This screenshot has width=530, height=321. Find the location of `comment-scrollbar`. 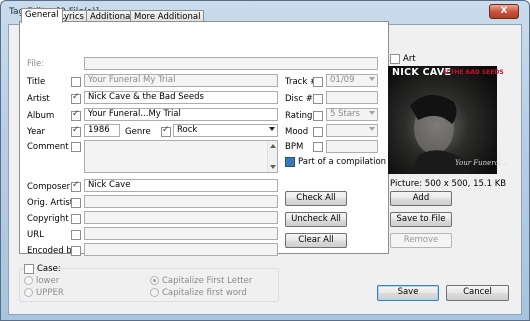

comment-scrollbar is located at coordinates (272, 156).